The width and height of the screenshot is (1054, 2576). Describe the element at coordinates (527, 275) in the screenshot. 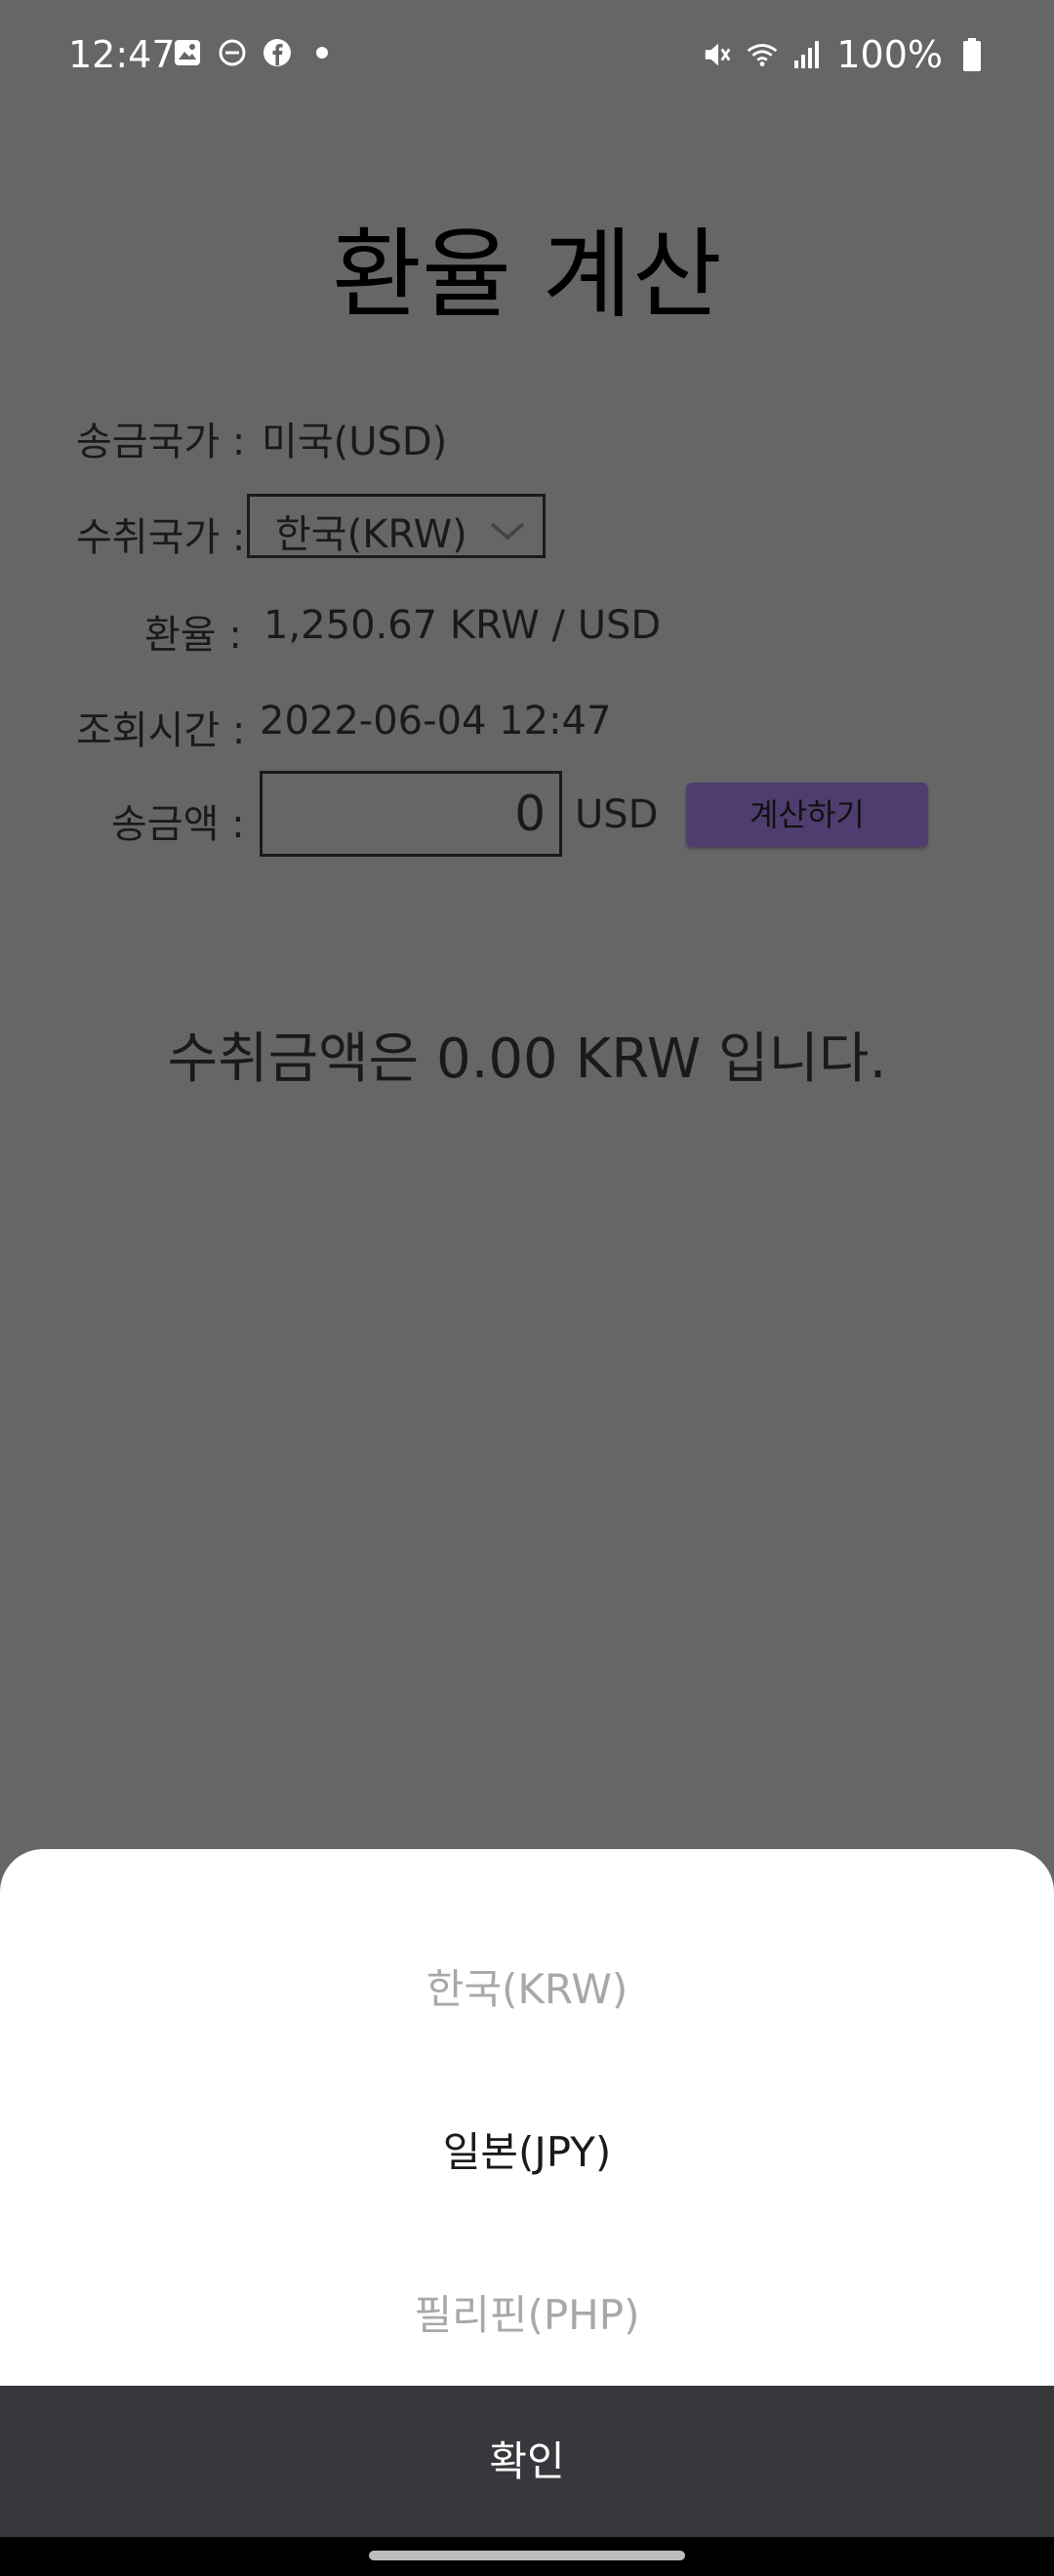

I see `page-title: 환율 계산` at that location.